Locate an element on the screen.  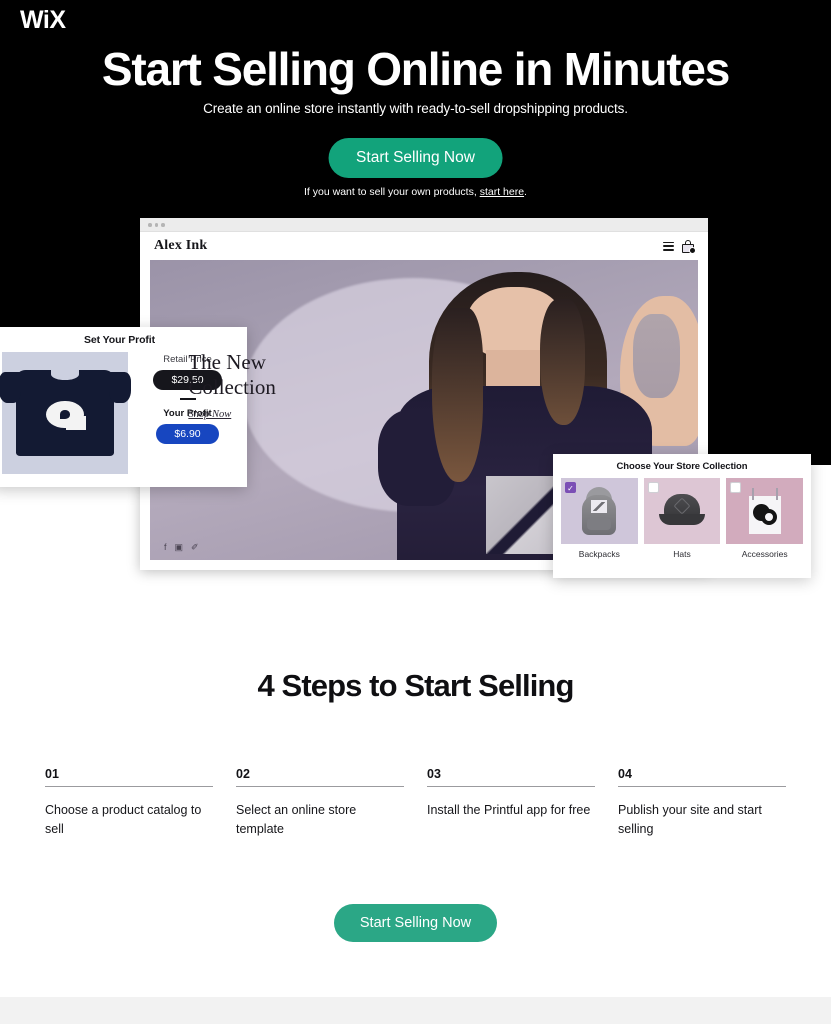
steps-title: 4 Steps to Start Selling is located at coordinates (415, 685).